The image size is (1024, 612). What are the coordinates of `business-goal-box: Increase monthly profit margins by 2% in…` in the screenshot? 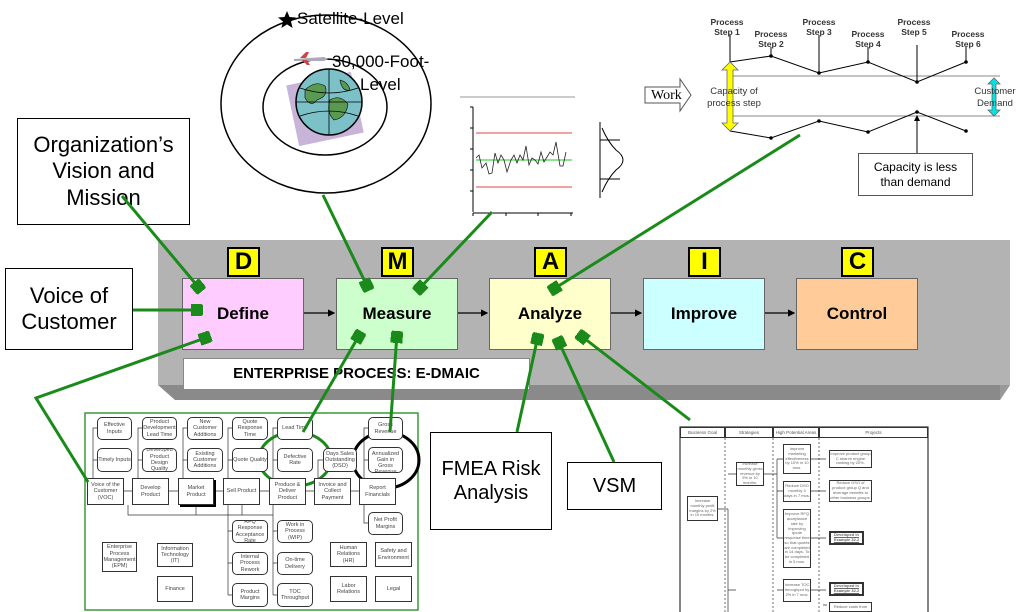 It's located at (702, 508).